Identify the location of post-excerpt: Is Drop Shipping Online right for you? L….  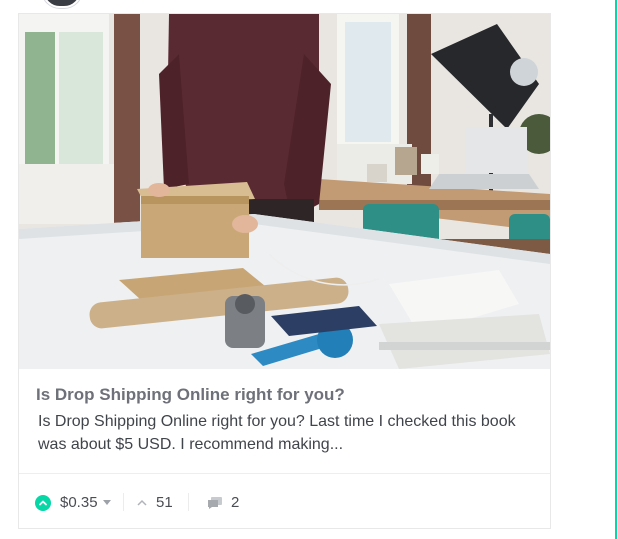
(286, 433).